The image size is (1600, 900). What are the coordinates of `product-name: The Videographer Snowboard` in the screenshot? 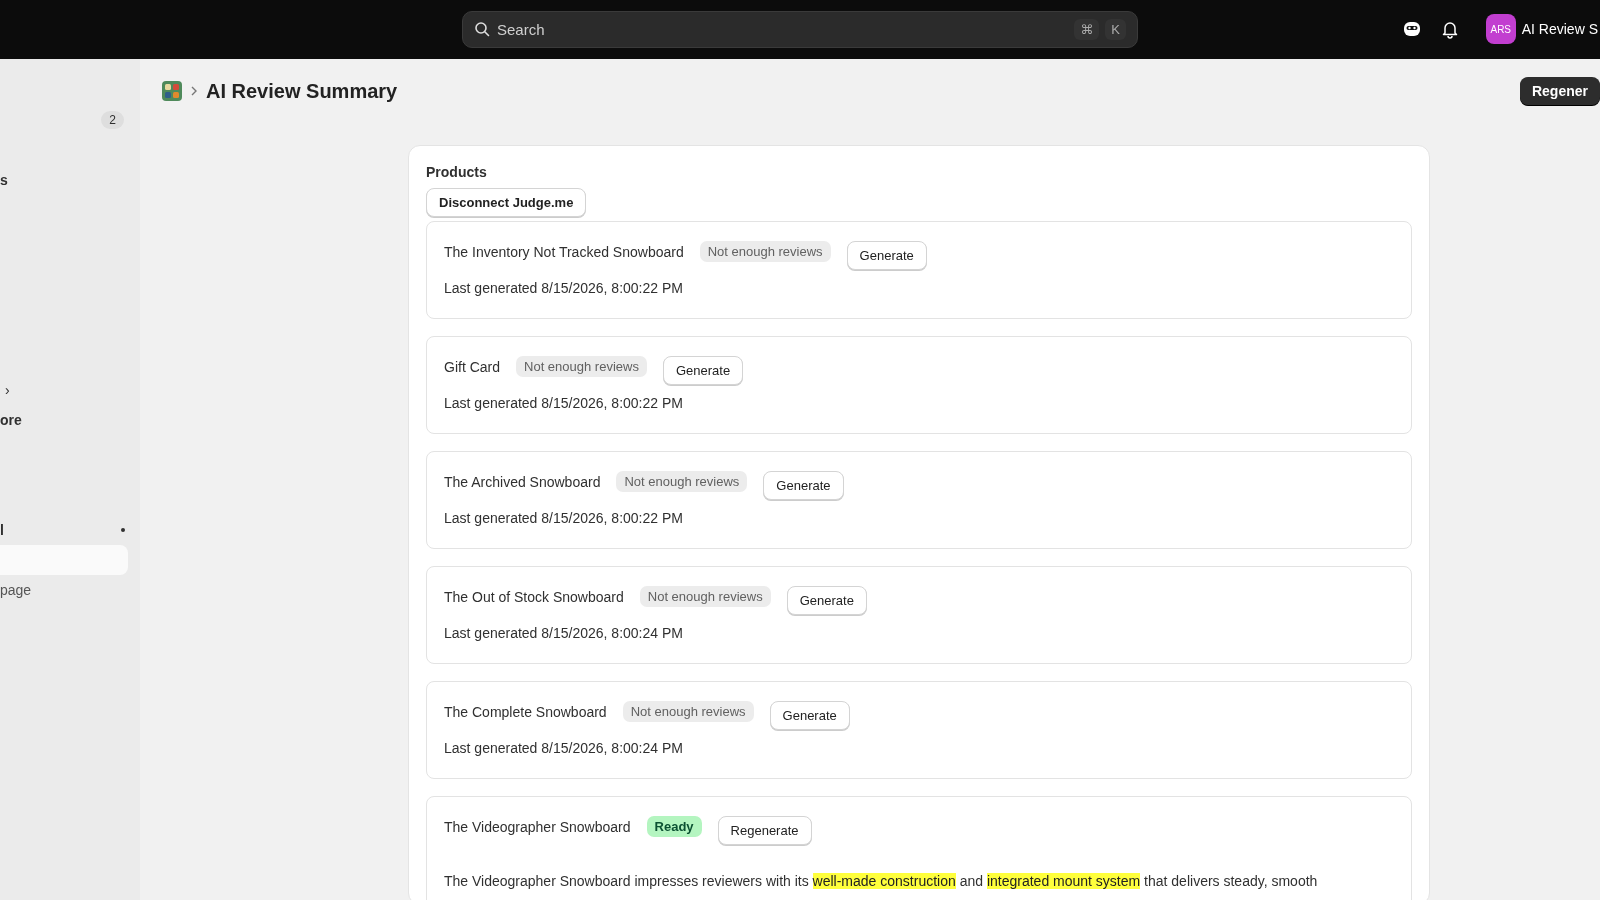 It's located at (537, 826).